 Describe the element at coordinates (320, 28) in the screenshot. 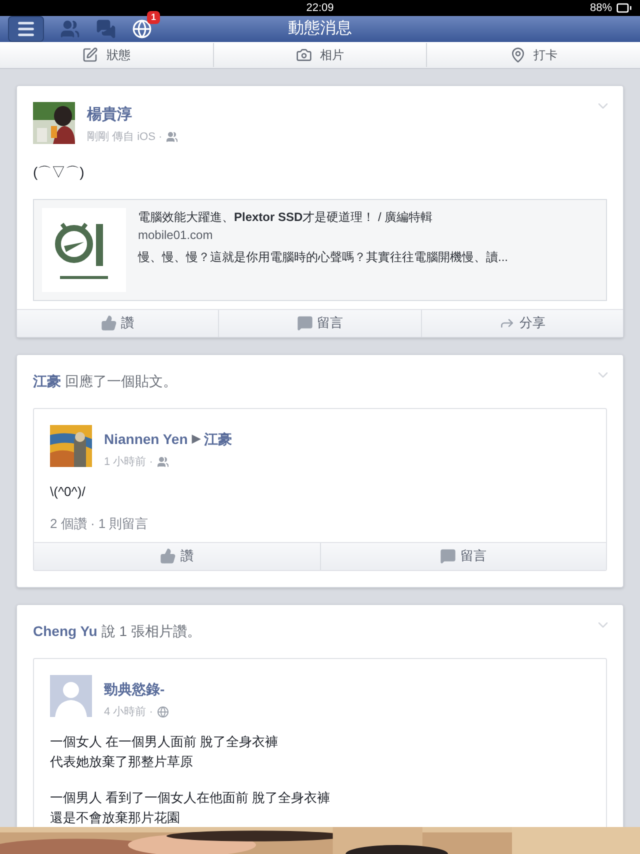

I see `page-title: 動態消息` at that location.